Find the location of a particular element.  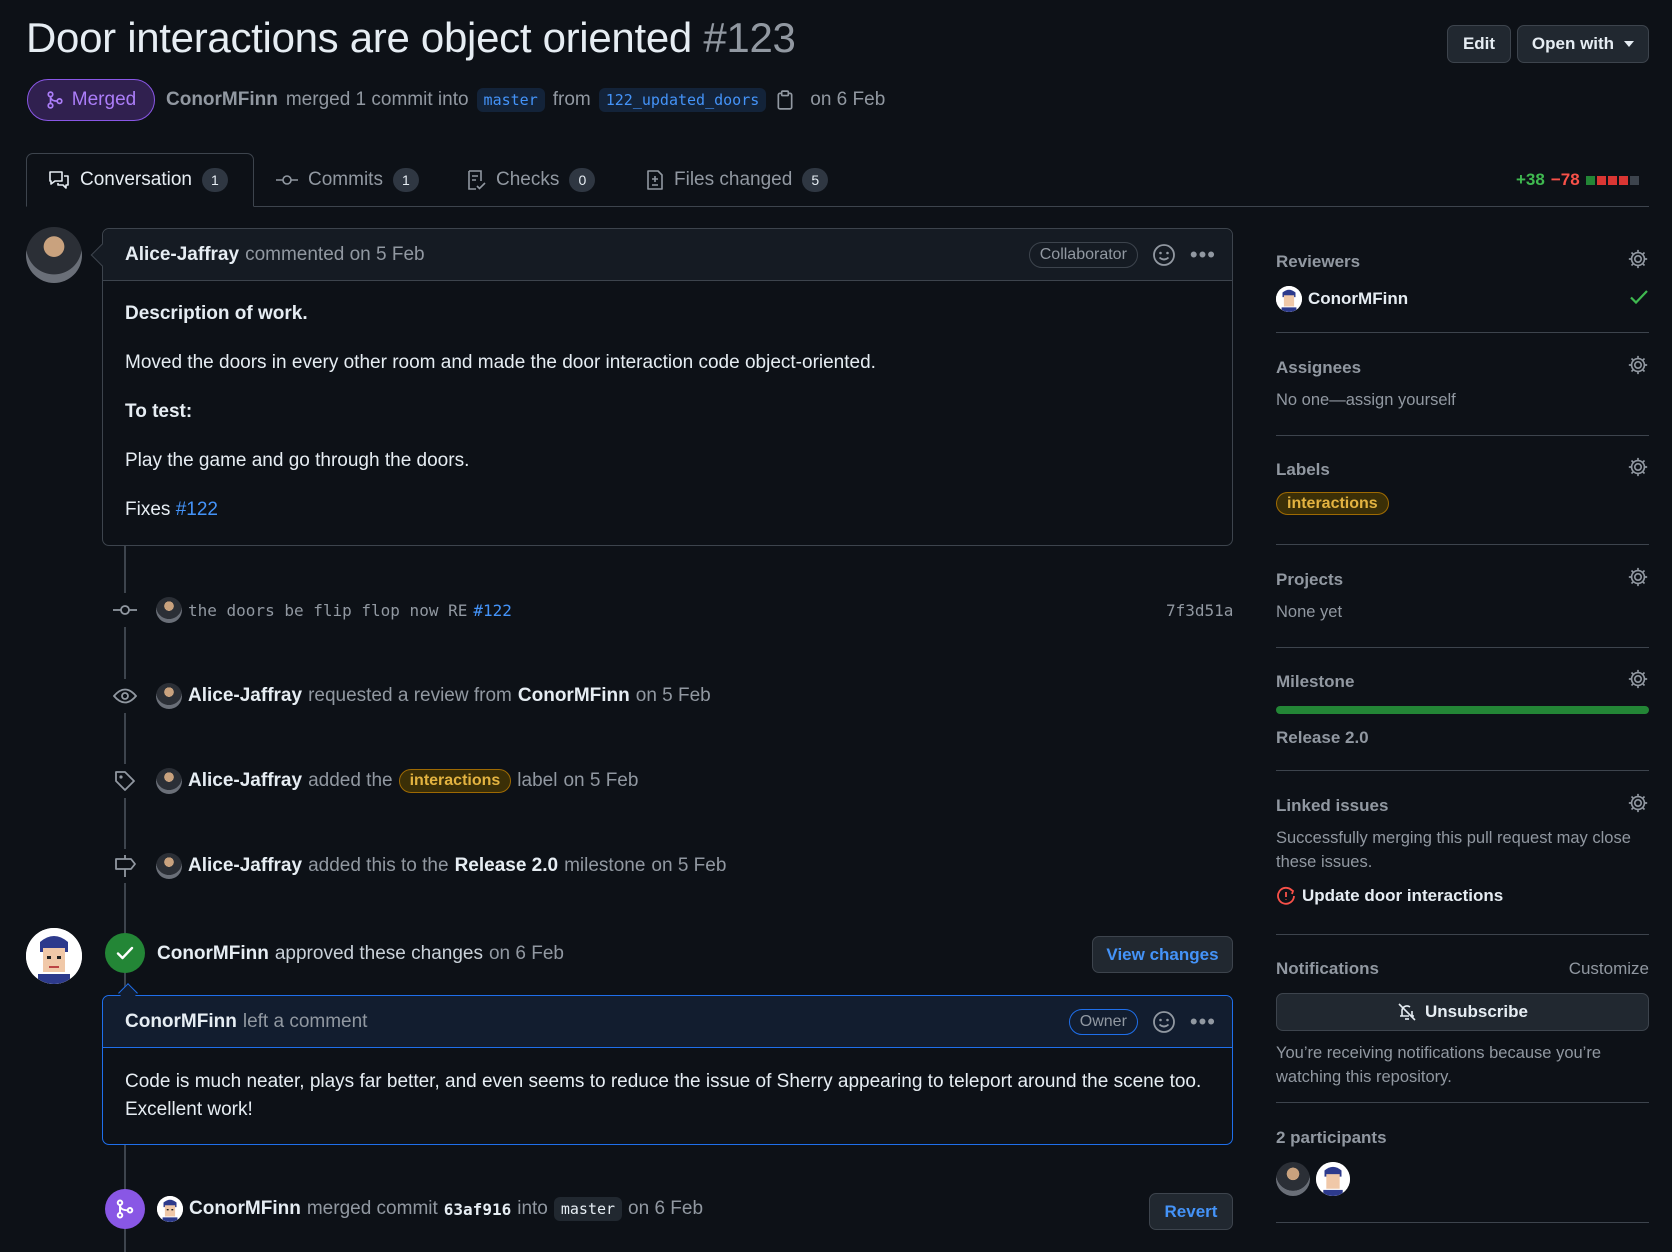

event-date: on 5 Feb is located at coordinates (601, 780).